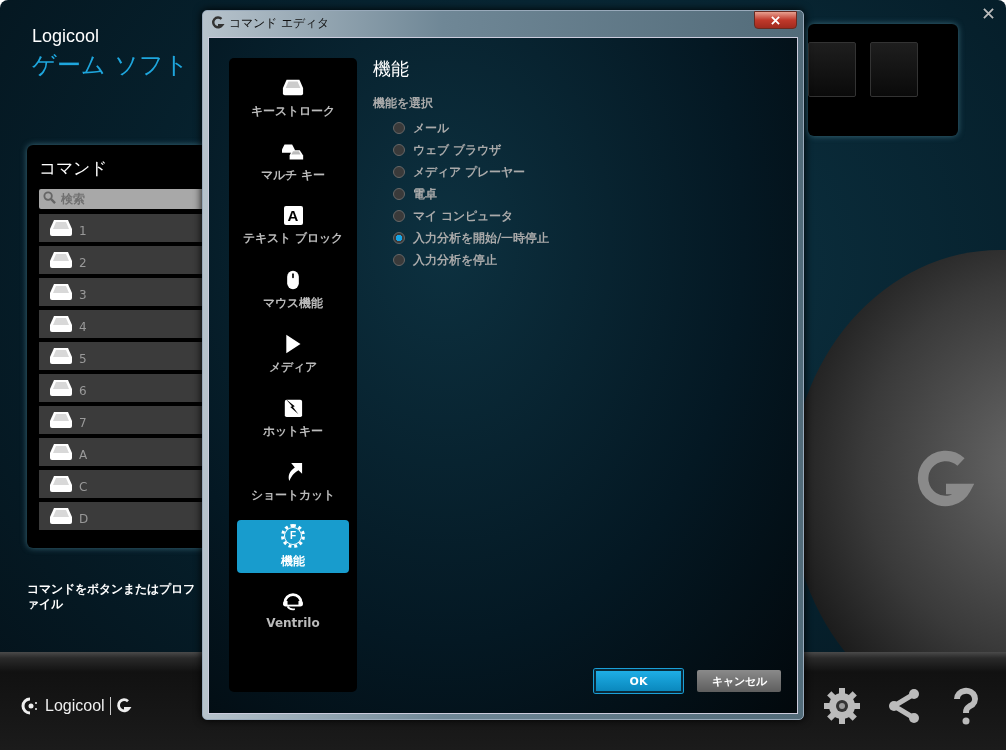 This screenshot has height=750, width=1006. Describe the element at coordinates (293, 482) in the screenshot. I see `category-item: ショートカット` at that location.